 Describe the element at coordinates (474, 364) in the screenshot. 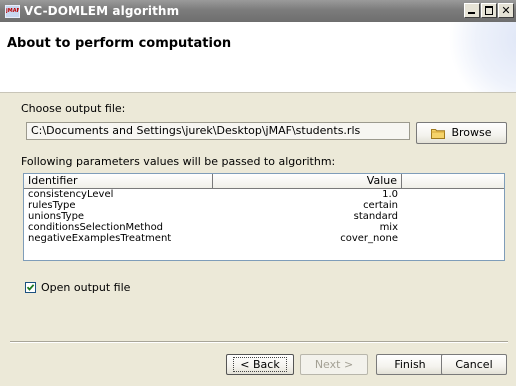

I see `cancel-button: Cancel` at that location.